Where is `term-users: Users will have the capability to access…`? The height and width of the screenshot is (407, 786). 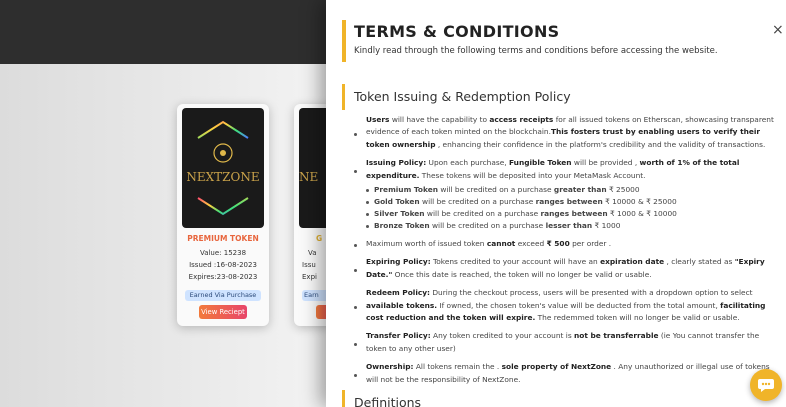 term-users: Users will have the capability to access… is located at coordinates (568, 132).